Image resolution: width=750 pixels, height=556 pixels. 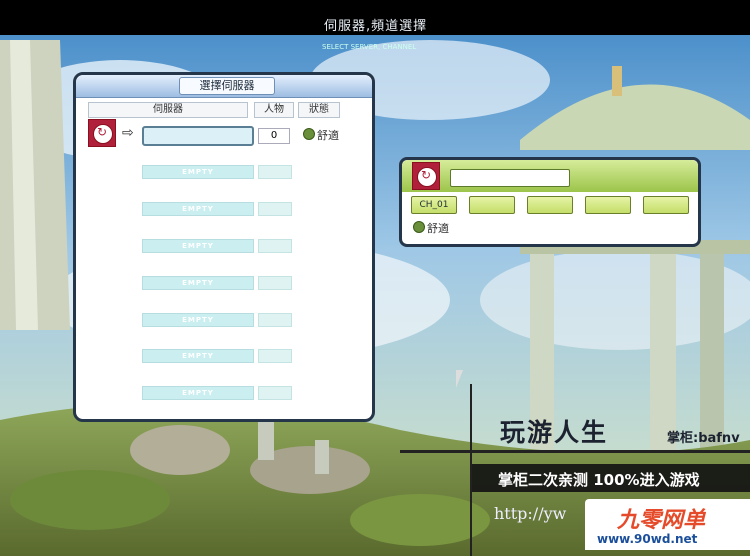 I want to click on watermark-logo: 九零网单 www.90wd.net, so click(x=667, y=524).